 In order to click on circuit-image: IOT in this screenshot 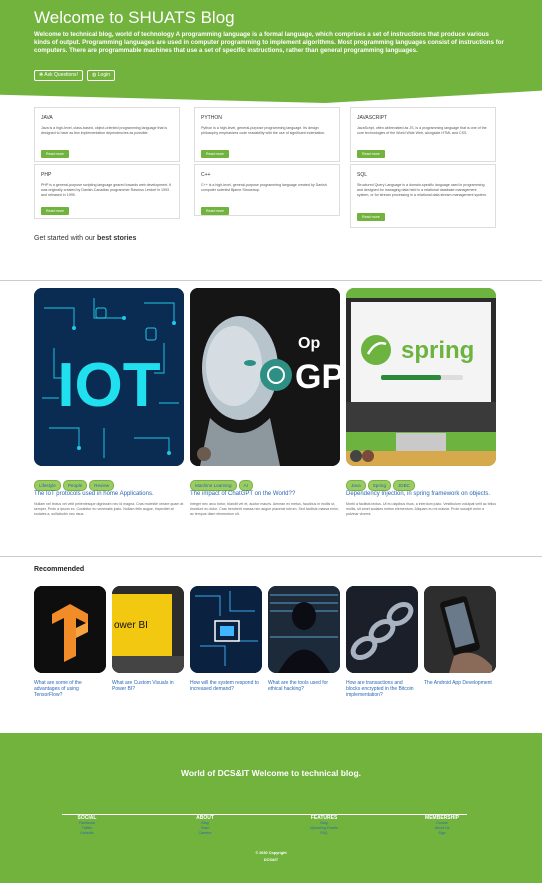, I will do `click(109, 377)`.